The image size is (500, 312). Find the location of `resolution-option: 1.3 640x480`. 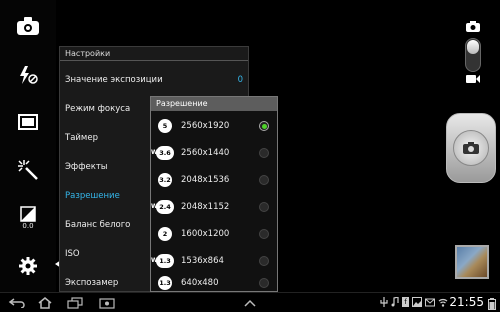

resolution-option: 1.3 640x480 is located at coordinates (214, 283).